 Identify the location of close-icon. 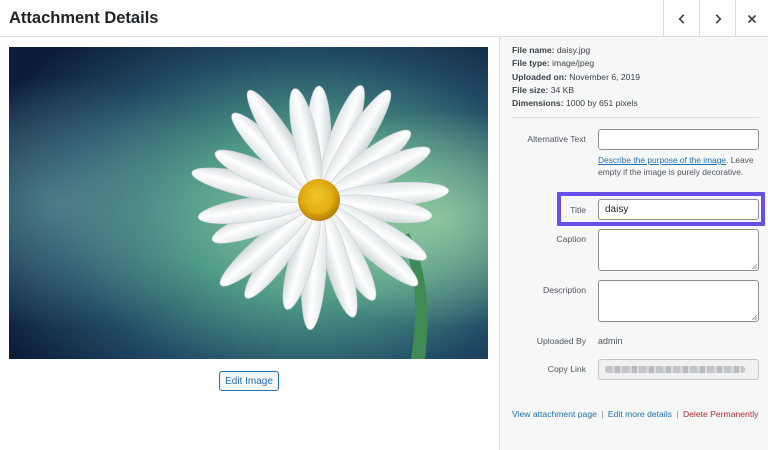
(752, 18).